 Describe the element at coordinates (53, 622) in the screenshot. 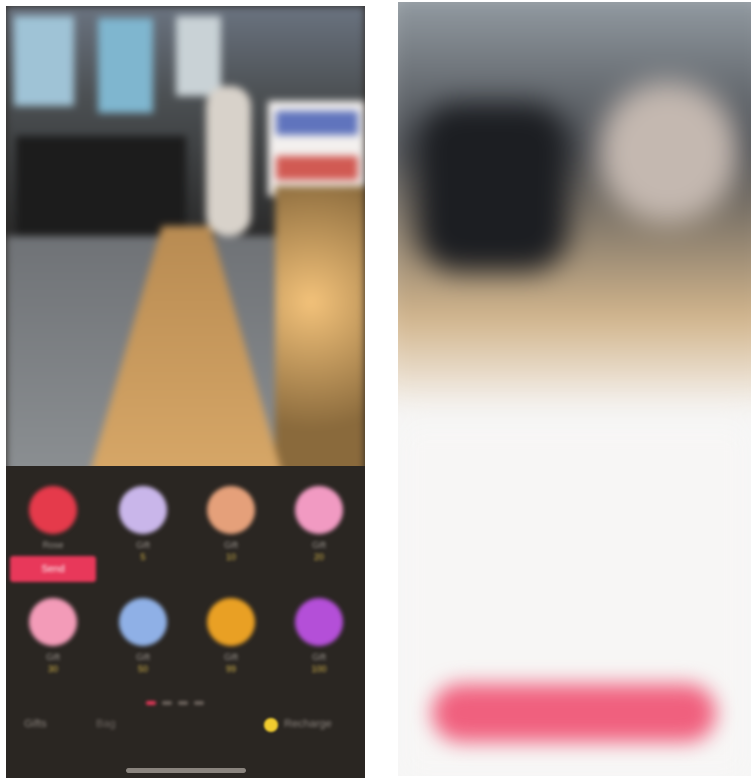

I see `flower-icon` at that location.